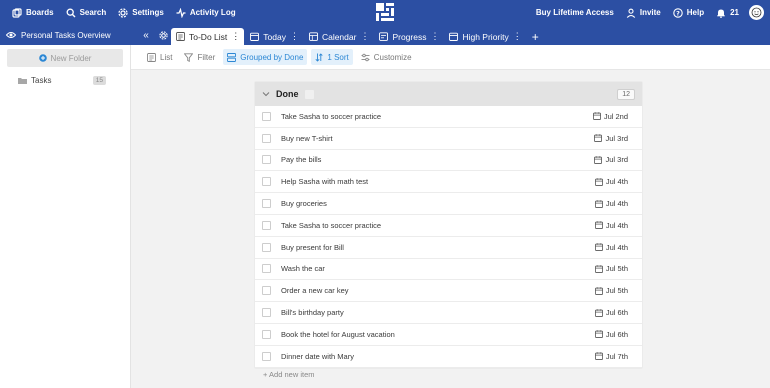 This screenshot has height=388, width=770. I want to click on task-due-date: Jul 2nd, so click(610, 116).